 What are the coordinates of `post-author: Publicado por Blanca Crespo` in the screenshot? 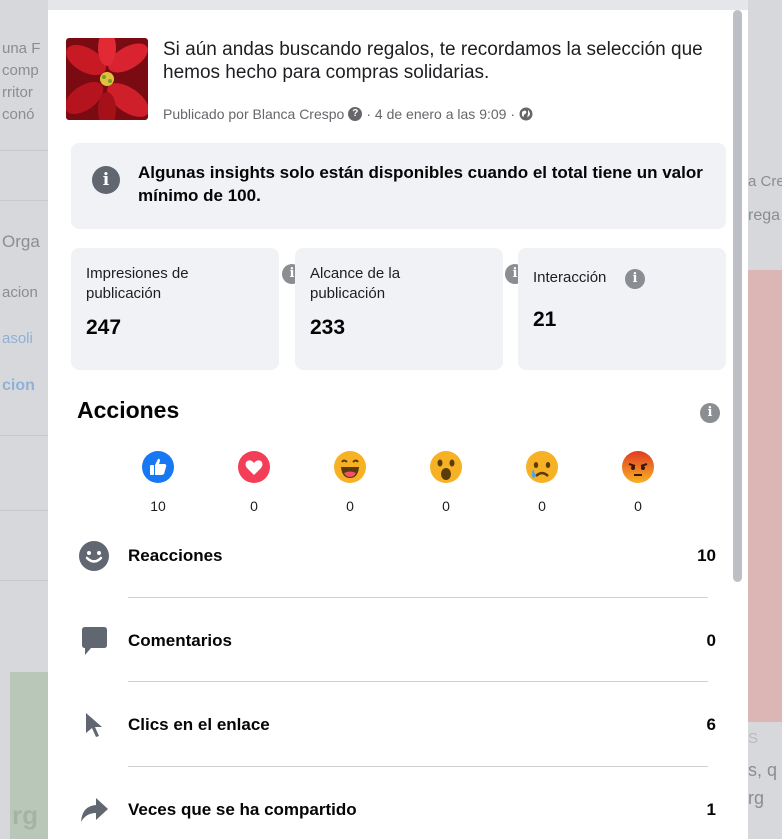 It's located at (253, 114).